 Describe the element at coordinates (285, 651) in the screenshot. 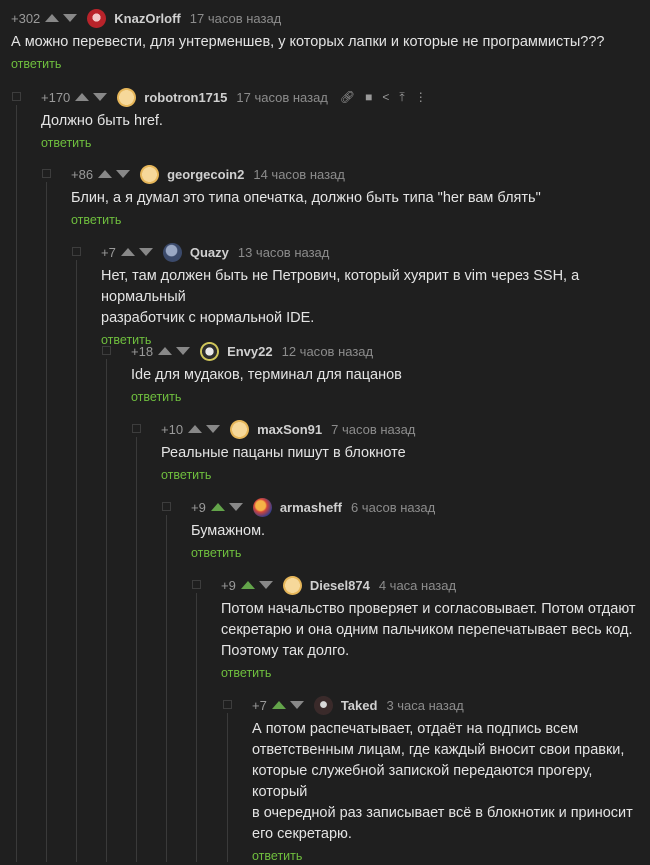

I see `comment-text-line: Поэтому так долго.` at that location.